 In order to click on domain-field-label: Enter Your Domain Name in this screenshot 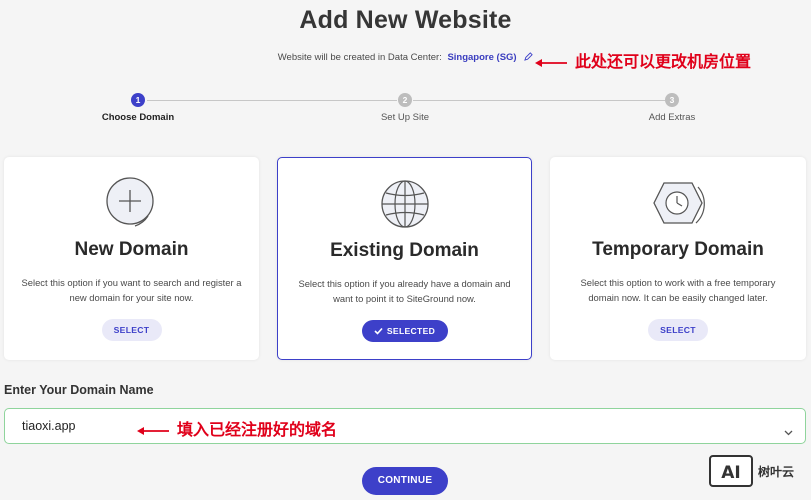, I will do `click(79, 390)`.